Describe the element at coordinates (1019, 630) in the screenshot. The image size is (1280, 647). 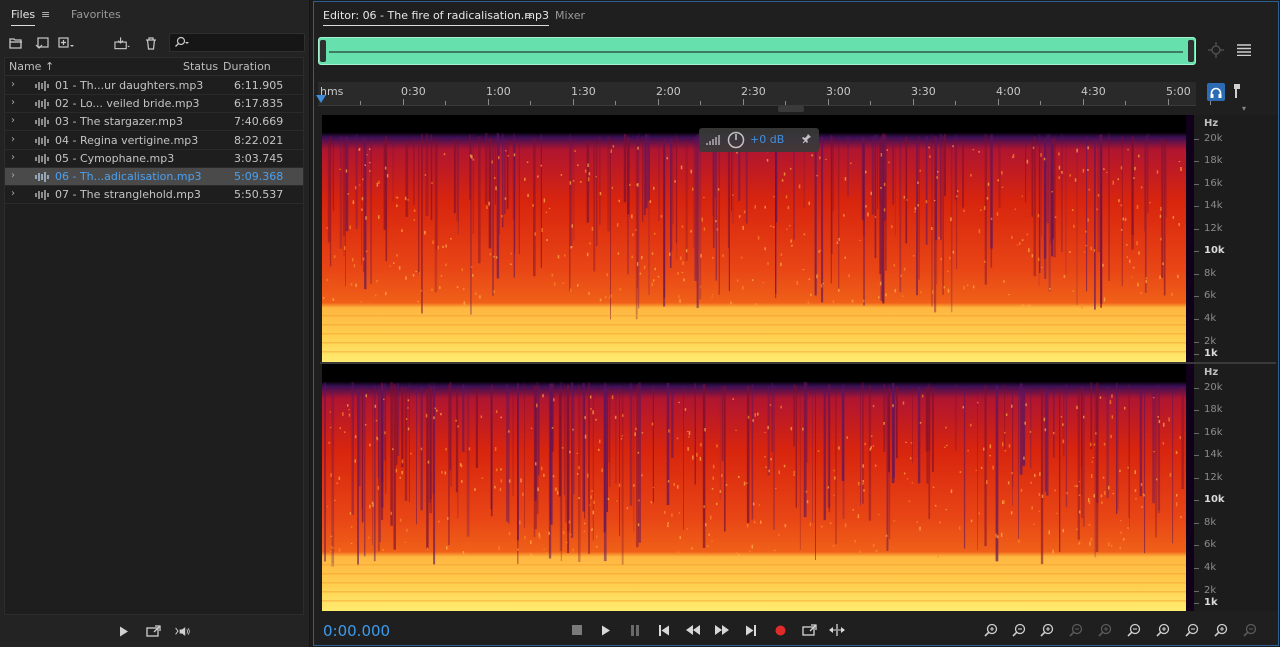
I see `zoom-out-amplitude-icon` at that location.